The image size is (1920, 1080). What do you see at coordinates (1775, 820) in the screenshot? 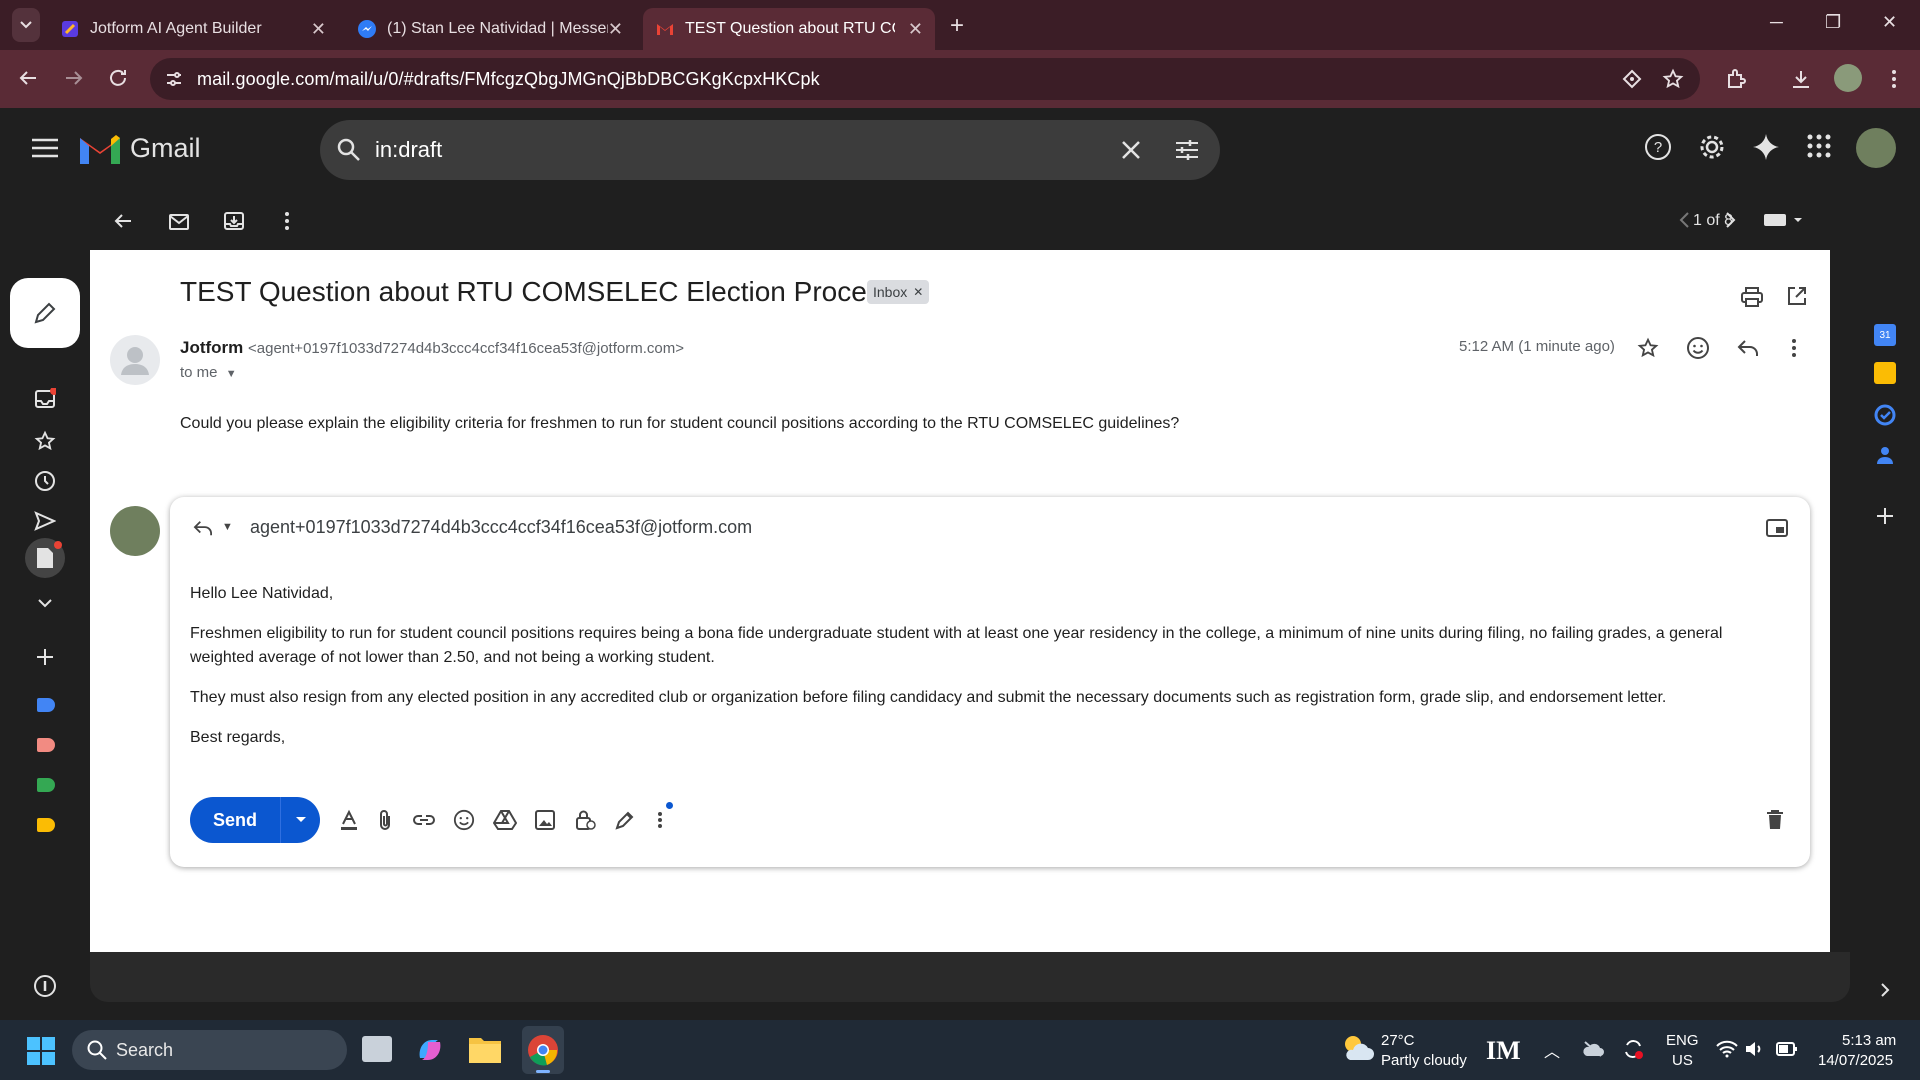
I see `discard-draft-trash-icon` at bounding box center [1775, 820].